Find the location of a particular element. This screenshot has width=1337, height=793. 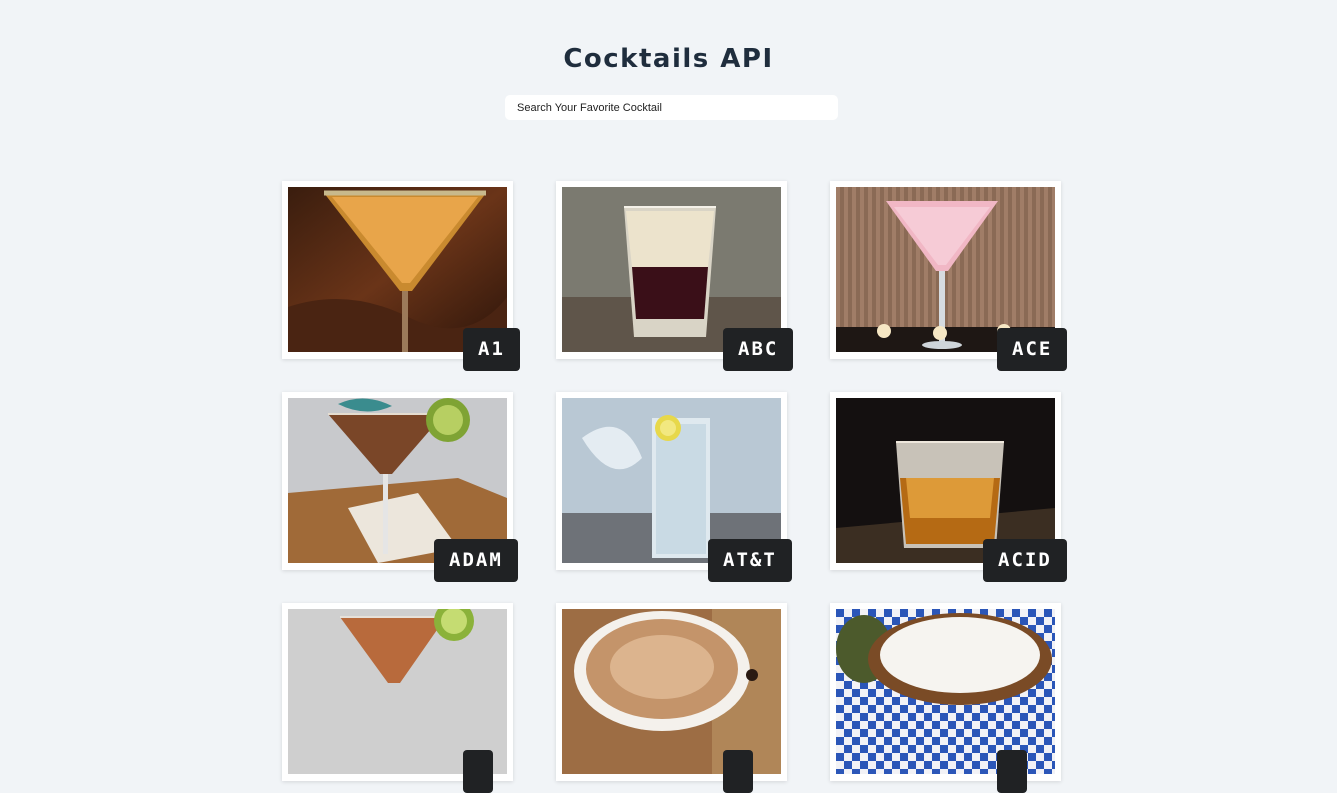

cocktail-name: A1 is located at coordinates (491, 349).